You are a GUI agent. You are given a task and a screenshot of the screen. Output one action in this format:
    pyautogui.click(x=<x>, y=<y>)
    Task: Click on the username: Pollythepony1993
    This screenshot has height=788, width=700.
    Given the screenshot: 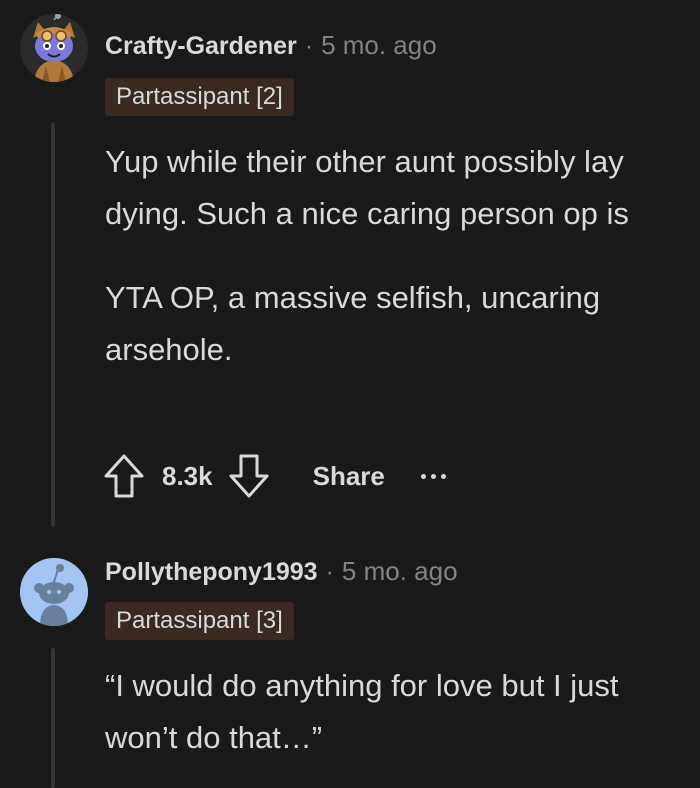 What is the action you would take?
    pyautogui.click(x=211, y=572)
    